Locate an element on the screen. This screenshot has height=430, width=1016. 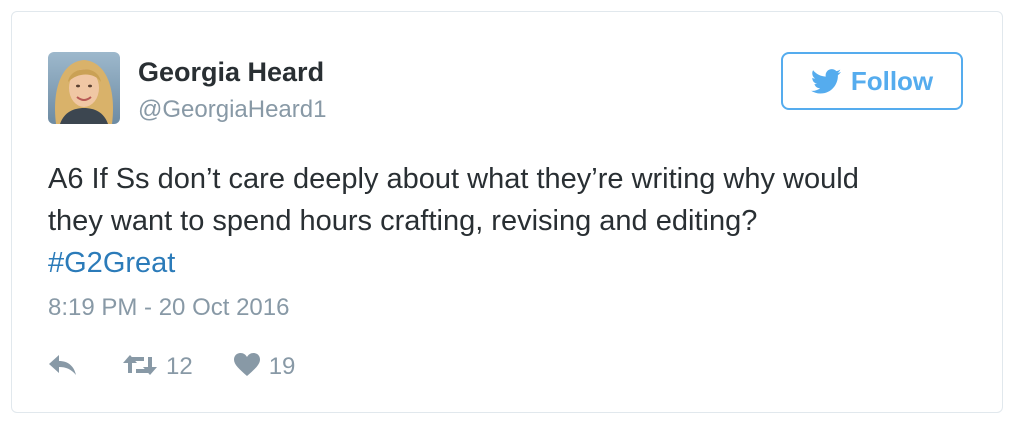
follow-label: Follow is located at coordinates (892, 81).